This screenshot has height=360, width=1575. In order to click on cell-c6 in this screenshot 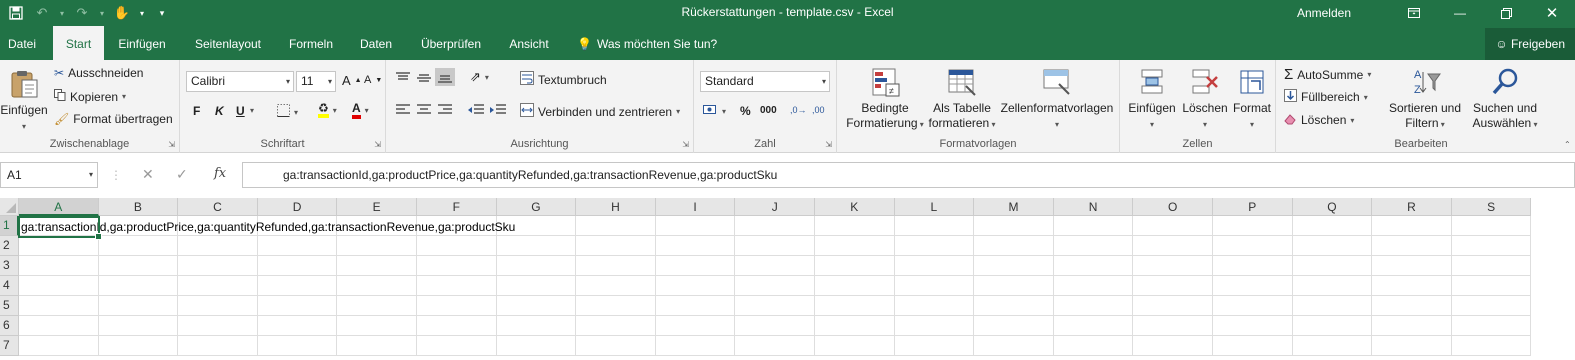, I will do `click(218, 326)`.